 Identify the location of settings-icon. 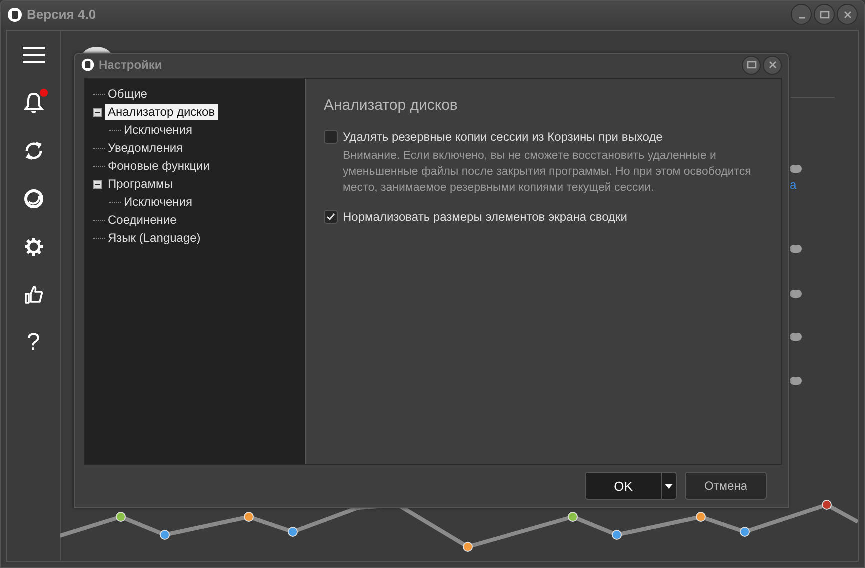
(34, 247).